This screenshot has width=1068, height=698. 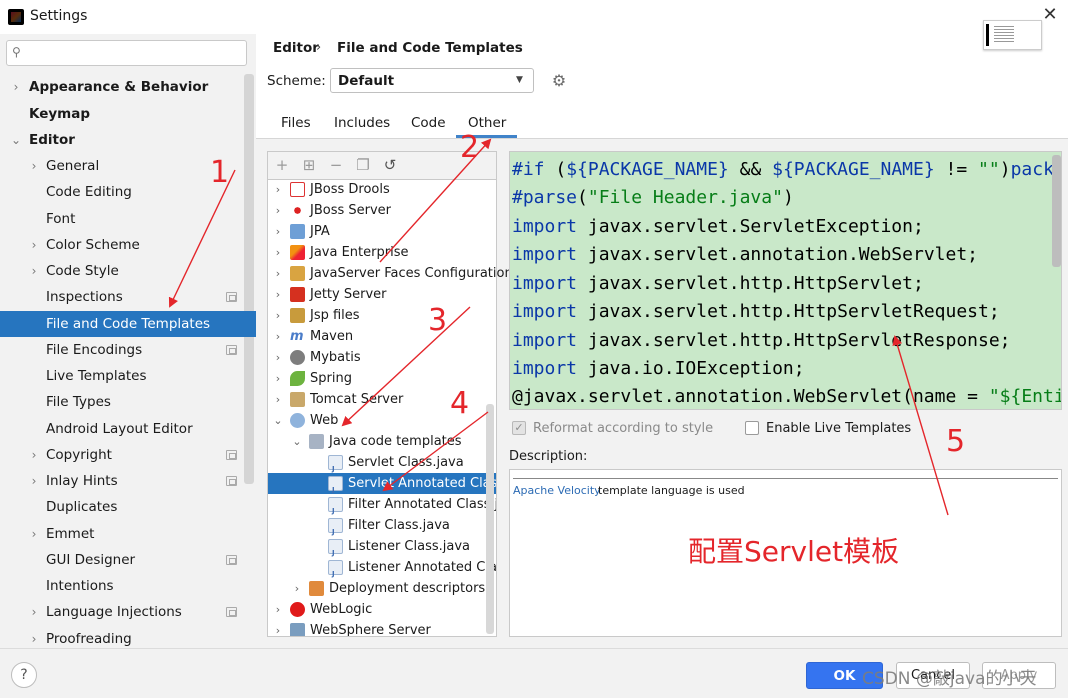 What do you see at coordinates (24, 675) in the screenshot?
I see `help-button: ?` at bounding box center [24, 675].